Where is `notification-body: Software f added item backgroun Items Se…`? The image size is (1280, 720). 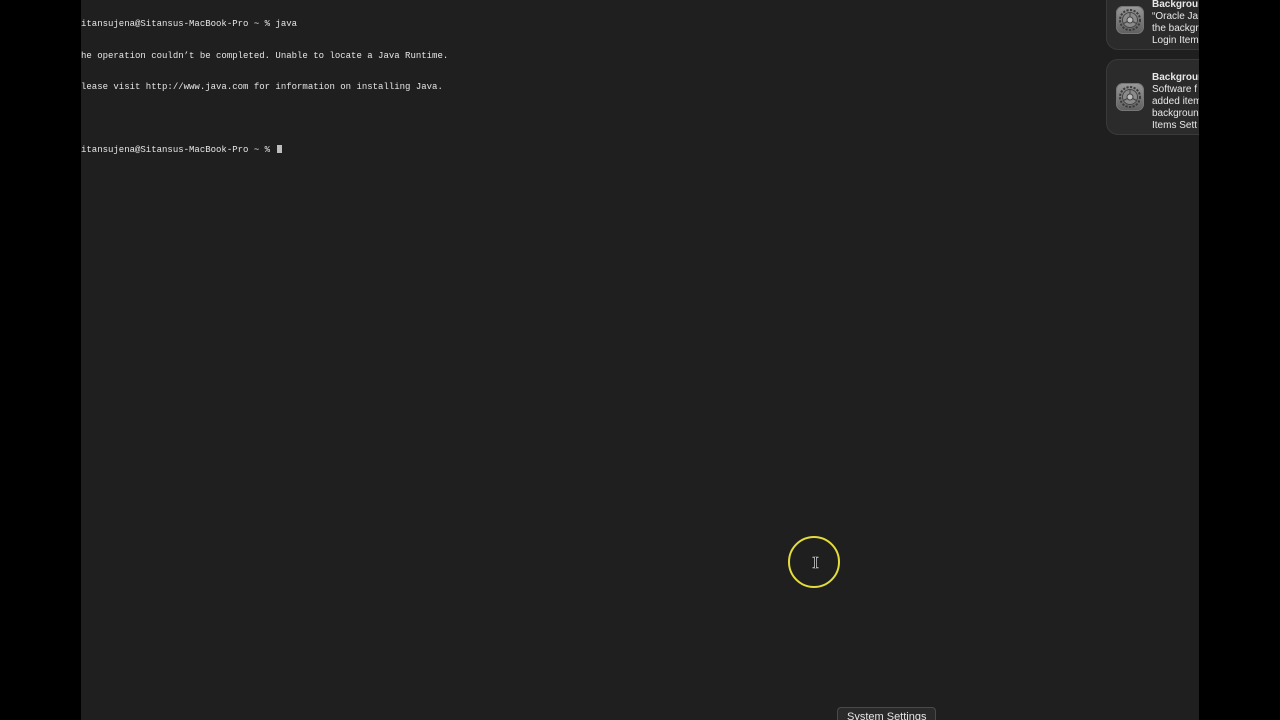 notification-body: Software f added item backgroun Items Se… is located at coordinates (1175, 107).